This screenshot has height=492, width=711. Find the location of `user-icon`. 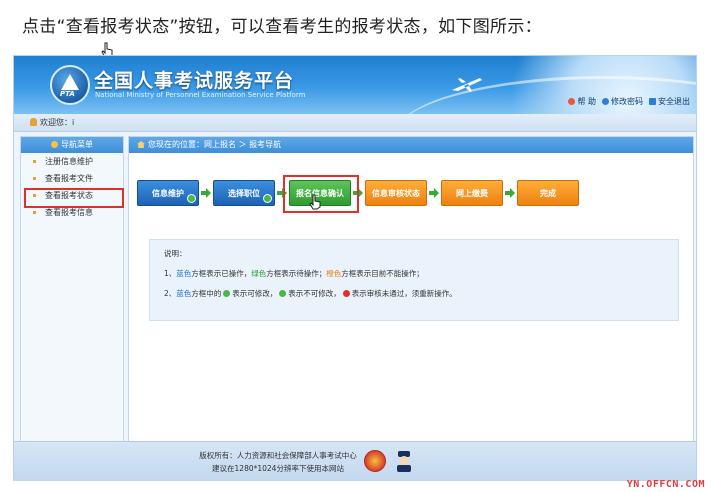

user-icon is located at coordinates (33, 122).